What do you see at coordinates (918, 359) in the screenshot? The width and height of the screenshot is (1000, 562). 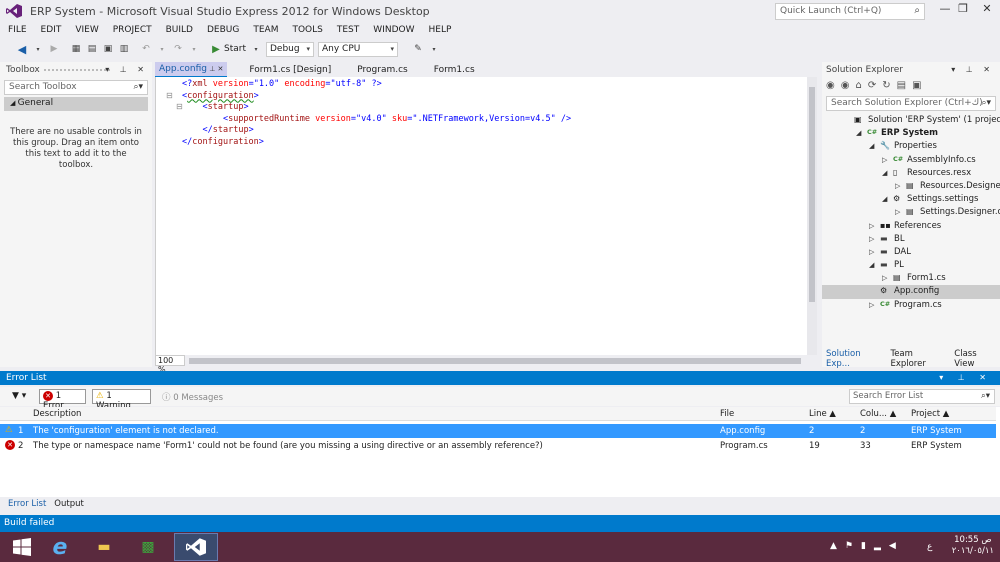 I see `tab-team-explorer: Team Explorer` at bounding box center [918, 359].